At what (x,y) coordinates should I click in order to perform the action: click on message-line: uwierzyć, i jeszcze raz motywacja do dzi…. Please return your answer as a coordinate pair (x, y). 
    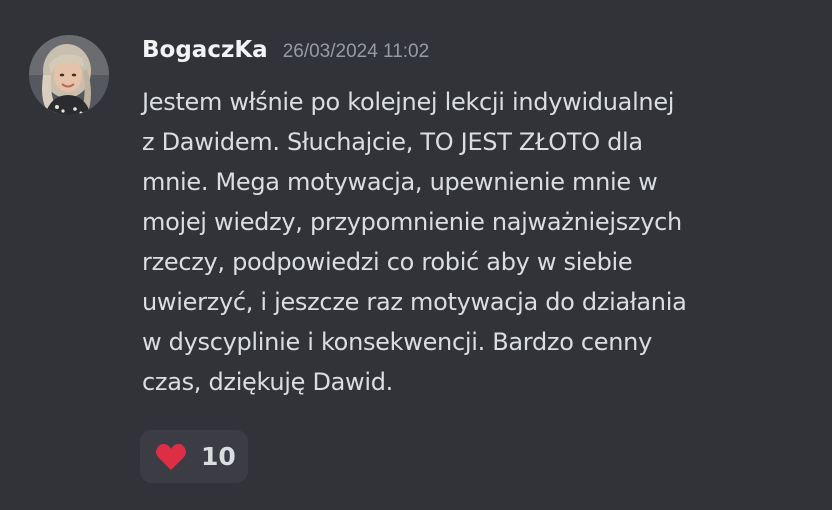
    Looking at the image, I should click on (414, 302).